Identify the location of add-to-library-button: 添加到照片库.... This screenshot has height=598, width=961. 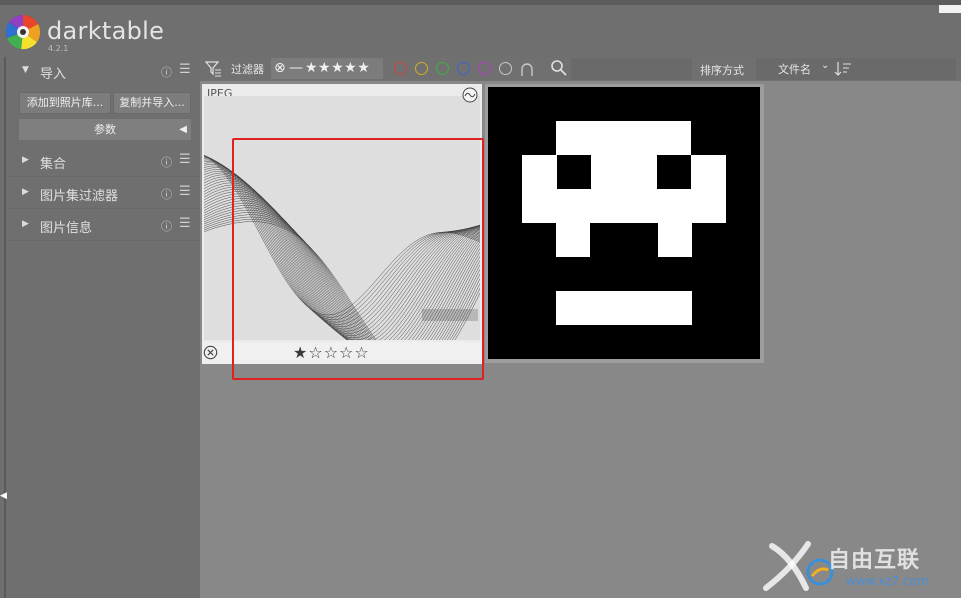
(65, 103).